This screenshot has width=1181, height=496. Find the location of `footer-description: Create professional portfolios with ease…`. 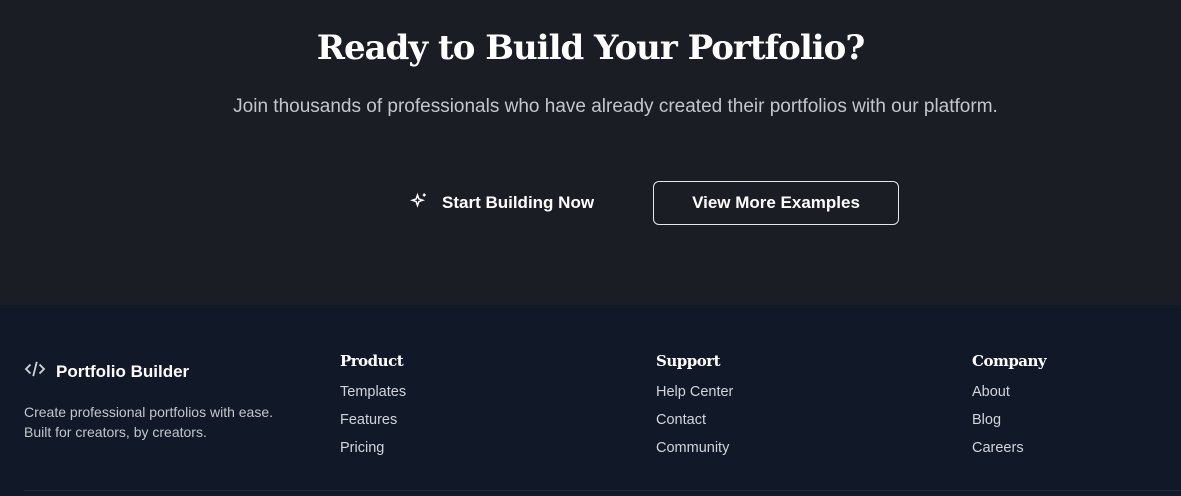

footer-description: Create professional portfolios with ease… is located at coordinates (148, 422).